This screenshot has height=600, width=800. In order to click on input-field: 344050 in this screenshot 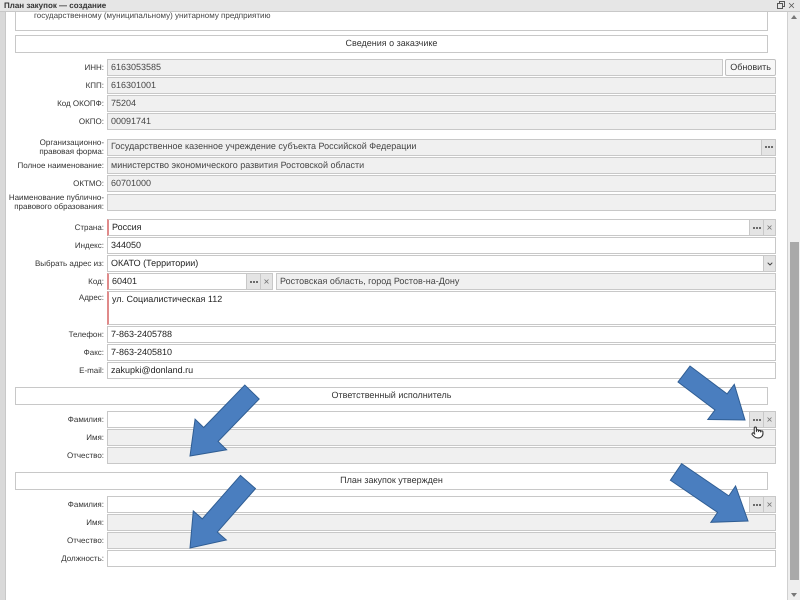, I will do `click(441, 245)`.